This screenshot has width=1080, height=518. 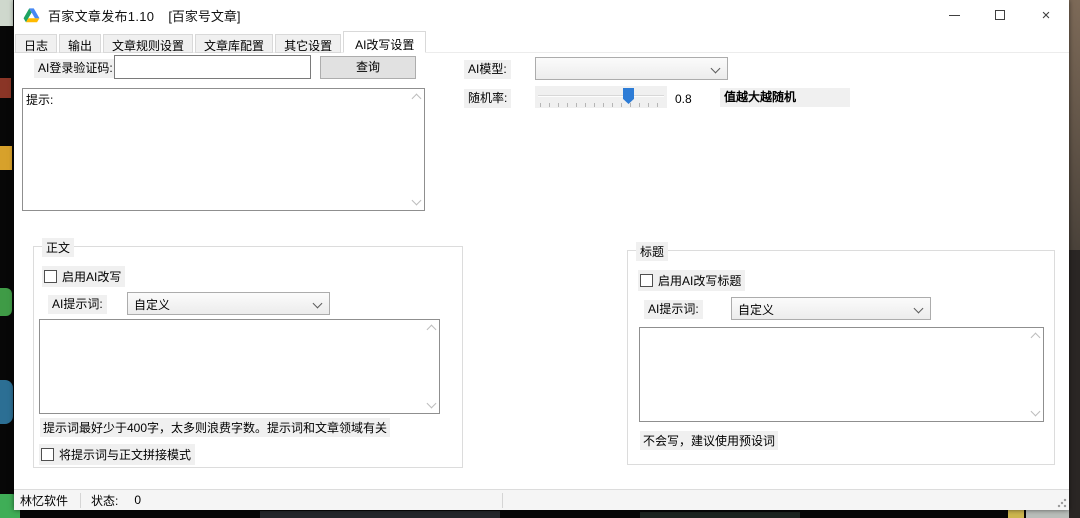 I want to click on title-prompt-select: 自定义, so click(x=831, y=308).